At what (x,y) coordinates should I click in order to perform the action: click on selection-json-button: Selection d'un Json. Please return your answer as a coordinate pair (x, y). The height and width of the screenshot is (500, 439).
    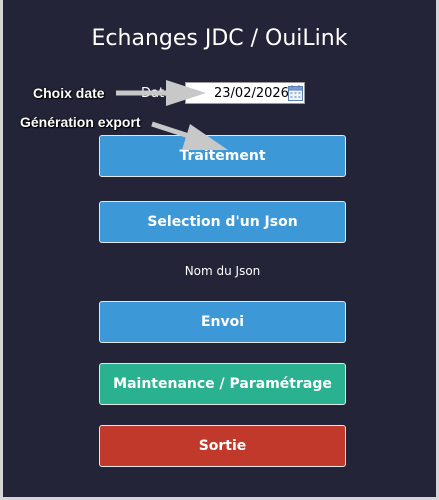
    Looking at the image, I should click on (222, 222).